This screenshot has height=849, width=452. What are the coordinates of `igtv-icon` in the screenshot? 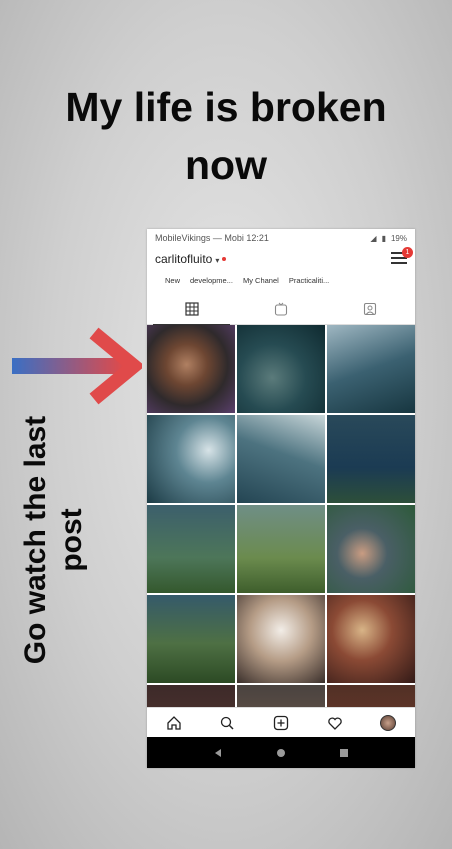 It's located at (281, 309).